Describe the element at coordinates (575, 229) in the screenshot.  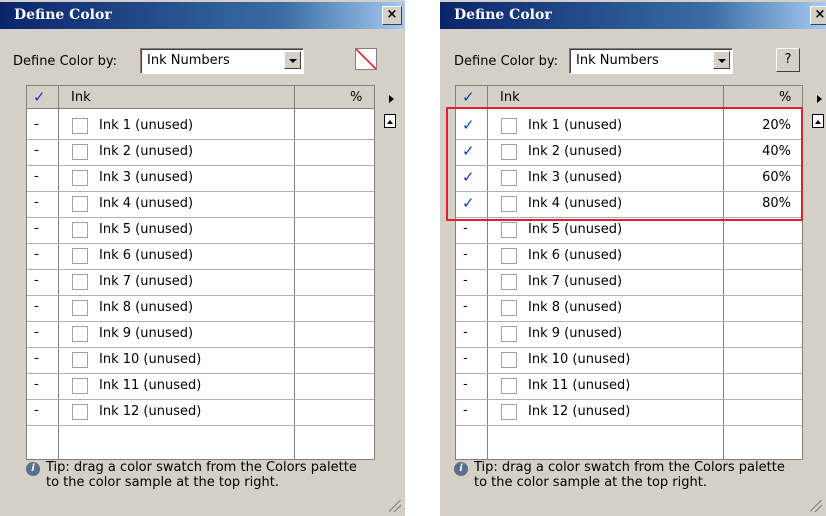
I see `ink-name: Ink 5 (unused)` at that location.